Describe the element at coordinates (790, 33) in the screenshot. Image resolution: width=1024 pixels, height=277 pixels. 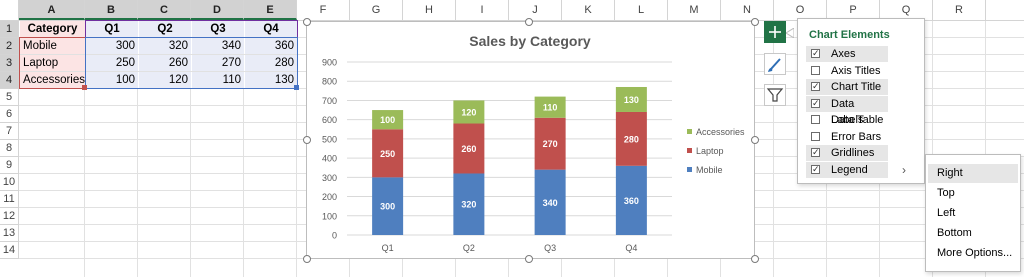
I see `pointer-triangle` at that location.